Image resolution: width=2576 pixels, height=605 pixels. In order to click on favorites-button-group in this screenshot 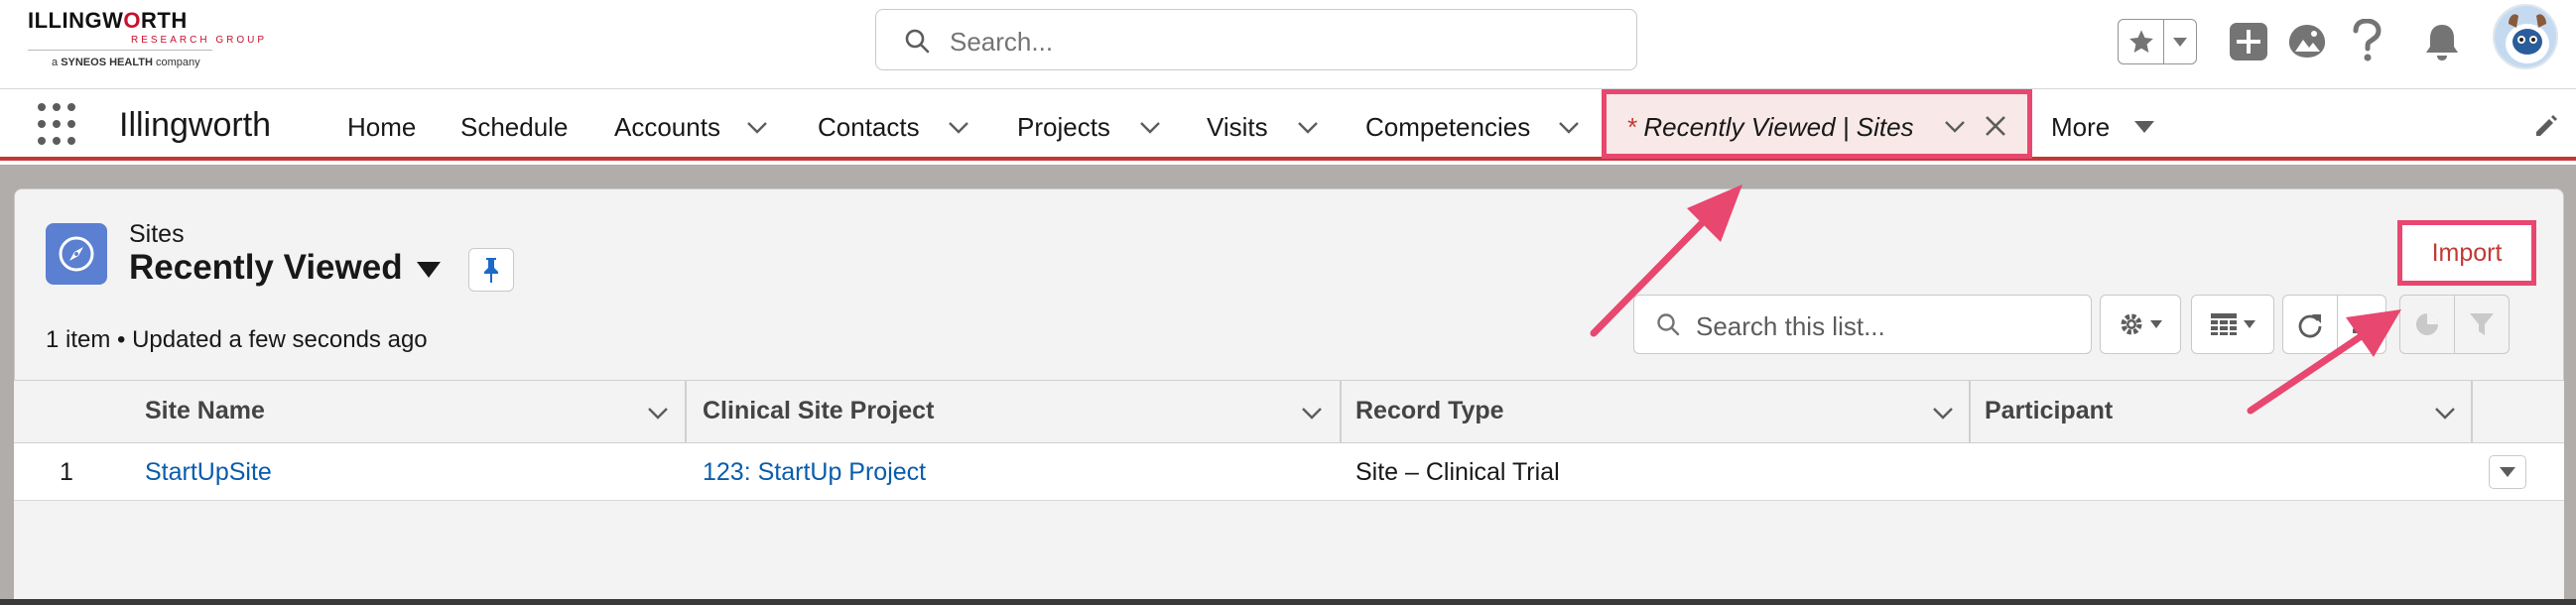, I will do `click(2158, 41)`.